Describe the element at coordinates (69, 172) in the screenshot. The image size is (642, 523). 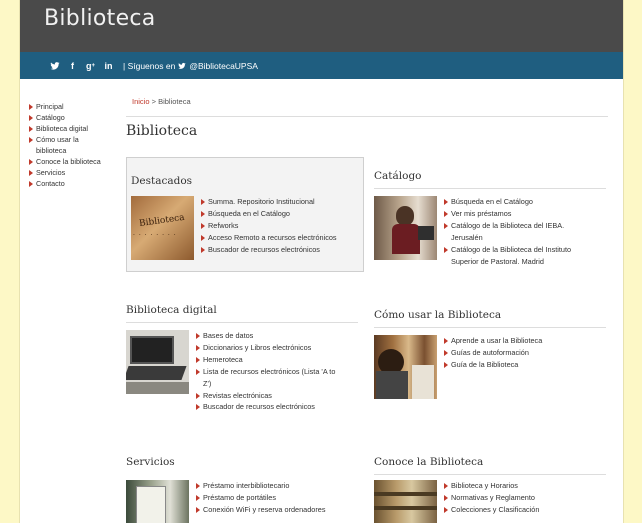
I see `sidebar-item-servicios: Servicios` at that location.